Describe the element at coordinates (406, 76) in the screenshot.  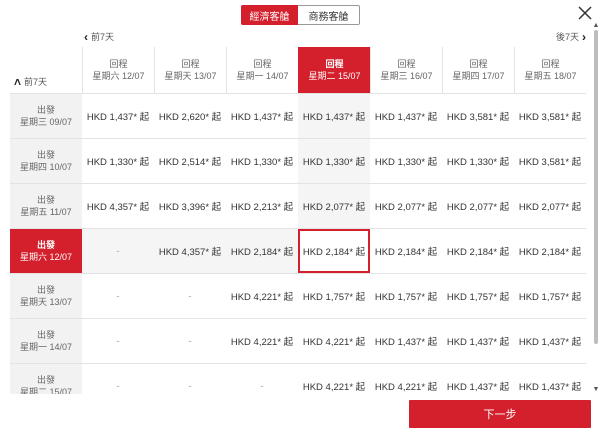
I see `return-date-label: 星期三 16/07` at that location.